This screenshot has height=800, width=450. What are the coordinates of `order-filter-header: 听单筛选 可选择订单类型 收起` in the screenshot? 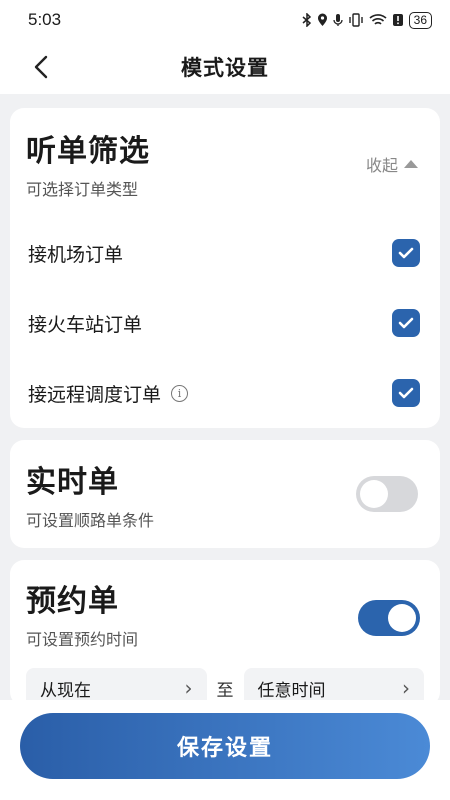 It's located at (225, 163).